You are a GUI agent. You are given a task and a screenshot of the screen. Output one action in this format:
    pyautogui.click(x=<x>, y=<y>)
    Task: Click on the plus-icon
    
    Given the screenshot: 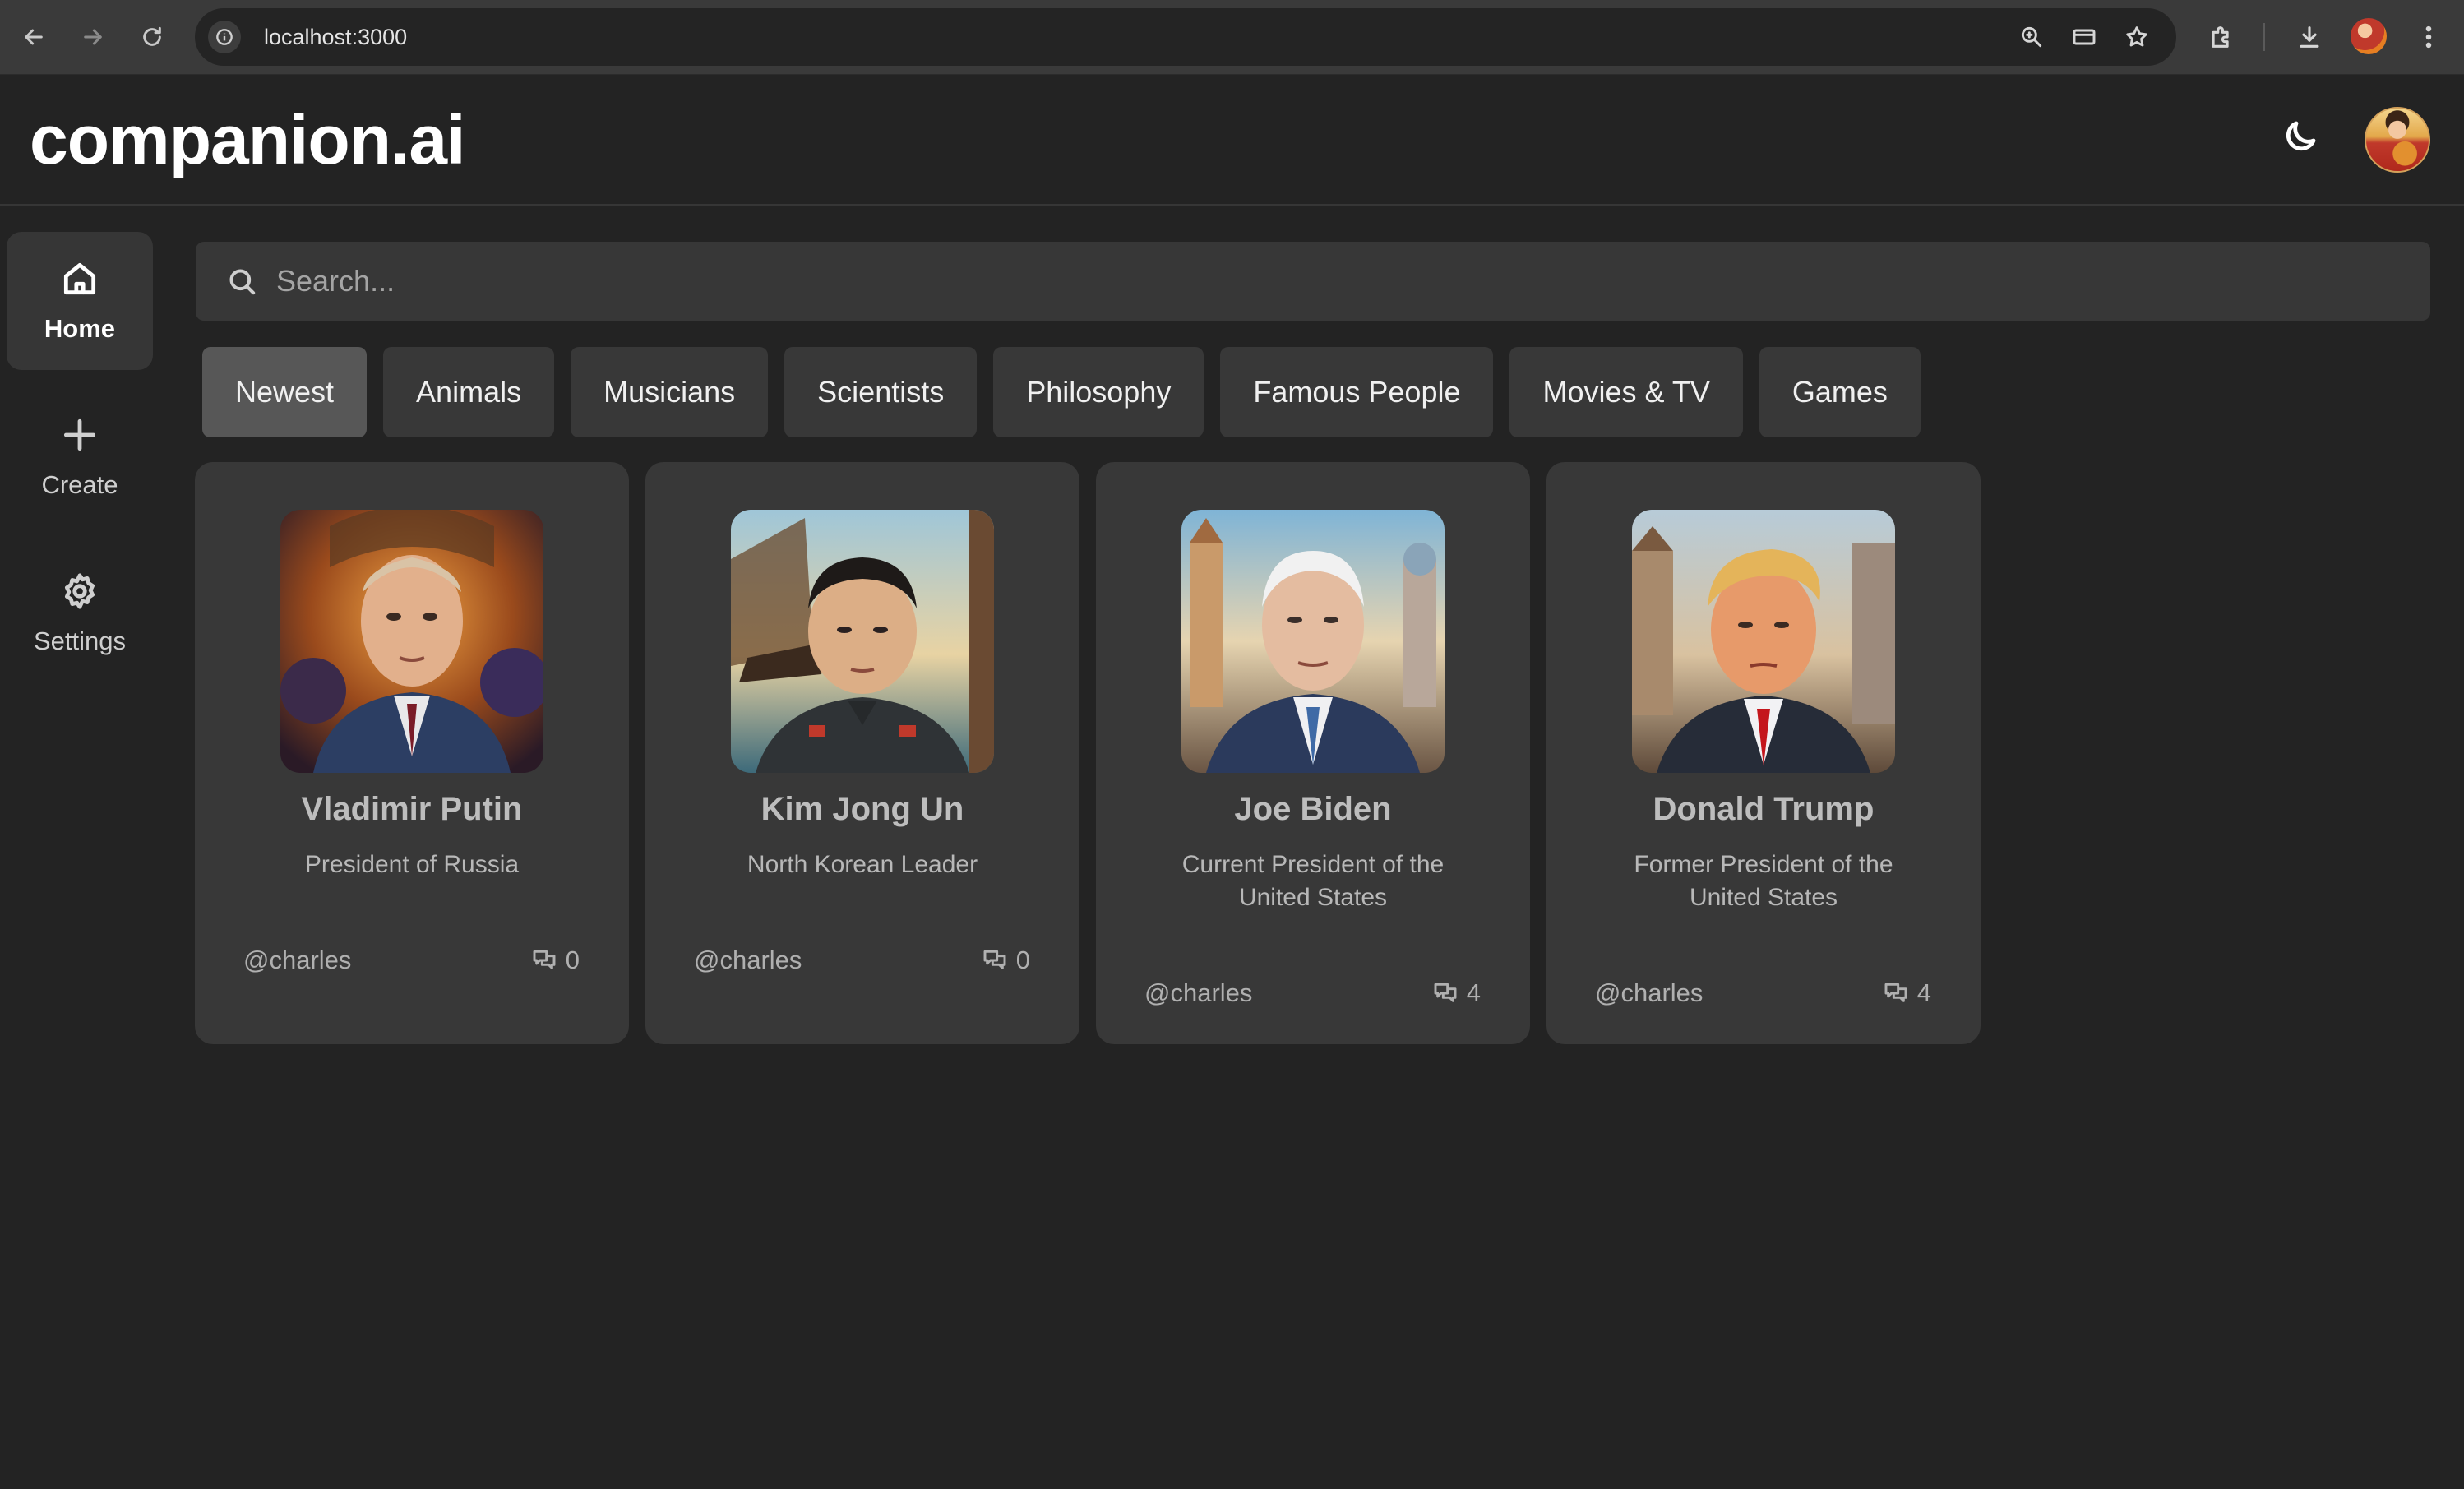 What is the action you would take?
    pyautogui.click(x=80, y=434)
    